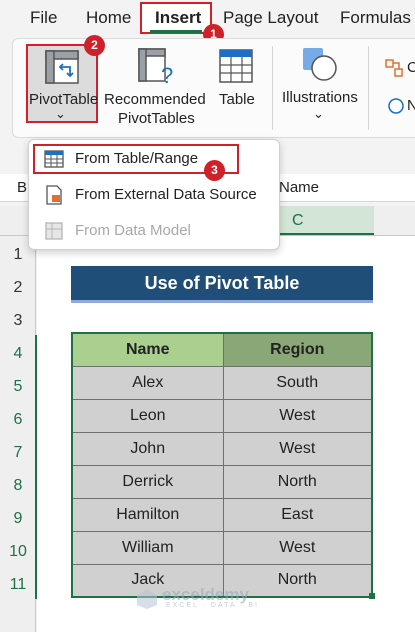 The image size is (415, 632). What do you see at coordinates (147, 382) in the screenshot?
I see `cell-name: Alex` at bounding box center [147, 382].